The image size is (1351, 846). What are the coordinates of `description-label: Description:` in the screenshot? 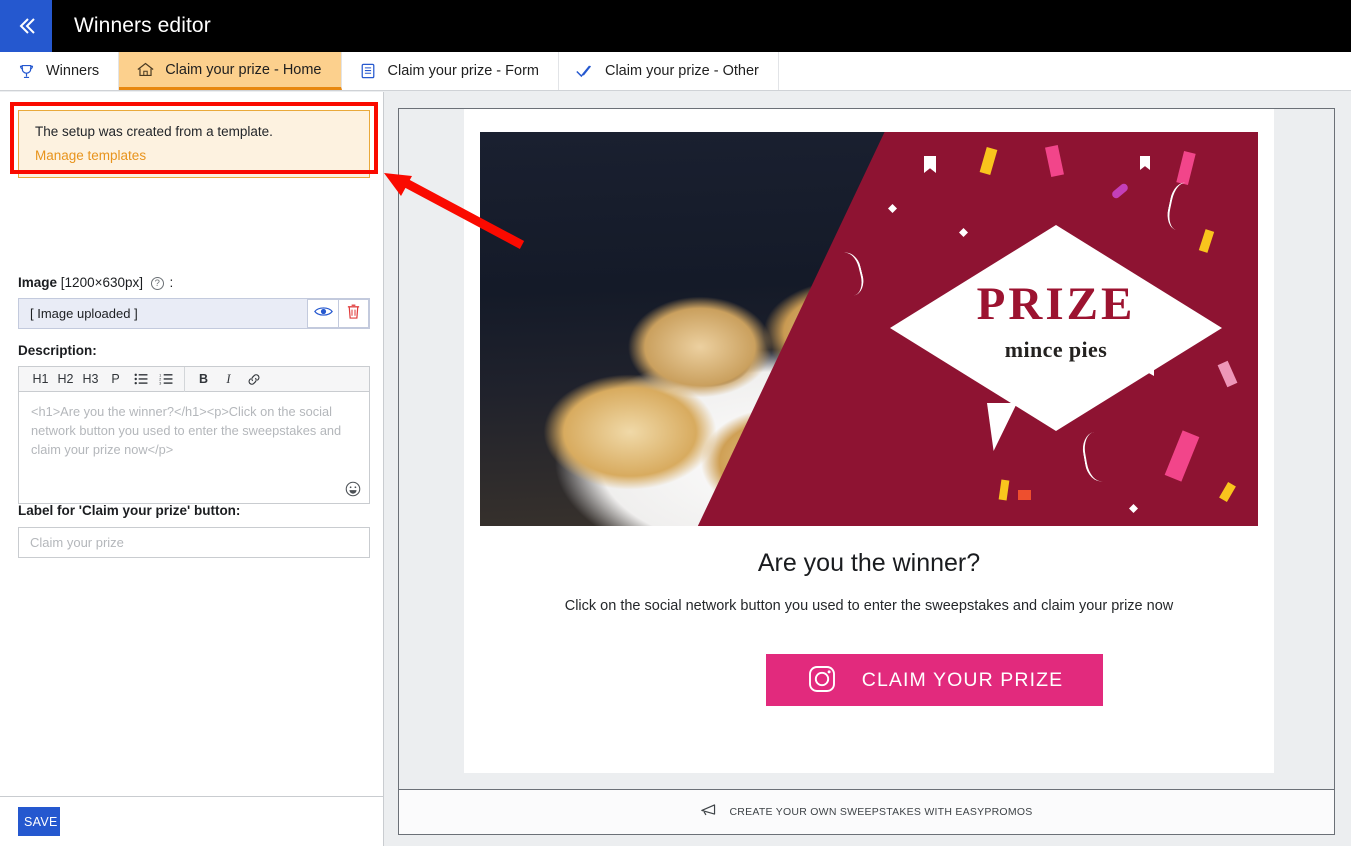 It's located at (57, 350).